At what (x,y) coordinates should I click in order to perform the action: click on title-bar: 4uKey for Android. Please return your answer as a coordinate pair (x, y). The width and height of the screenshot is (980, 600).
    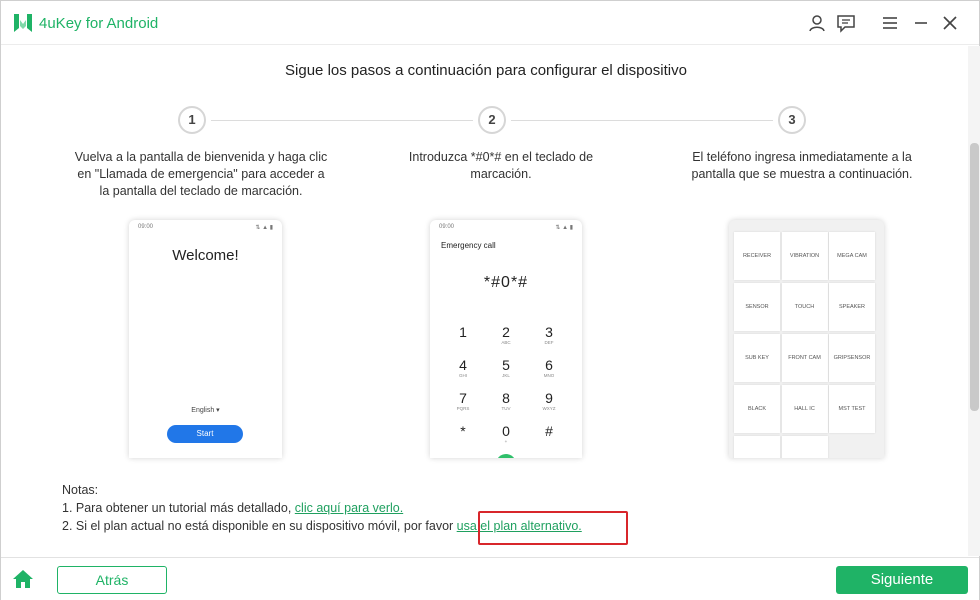
    Looking at the image, I should click on (490, 23).